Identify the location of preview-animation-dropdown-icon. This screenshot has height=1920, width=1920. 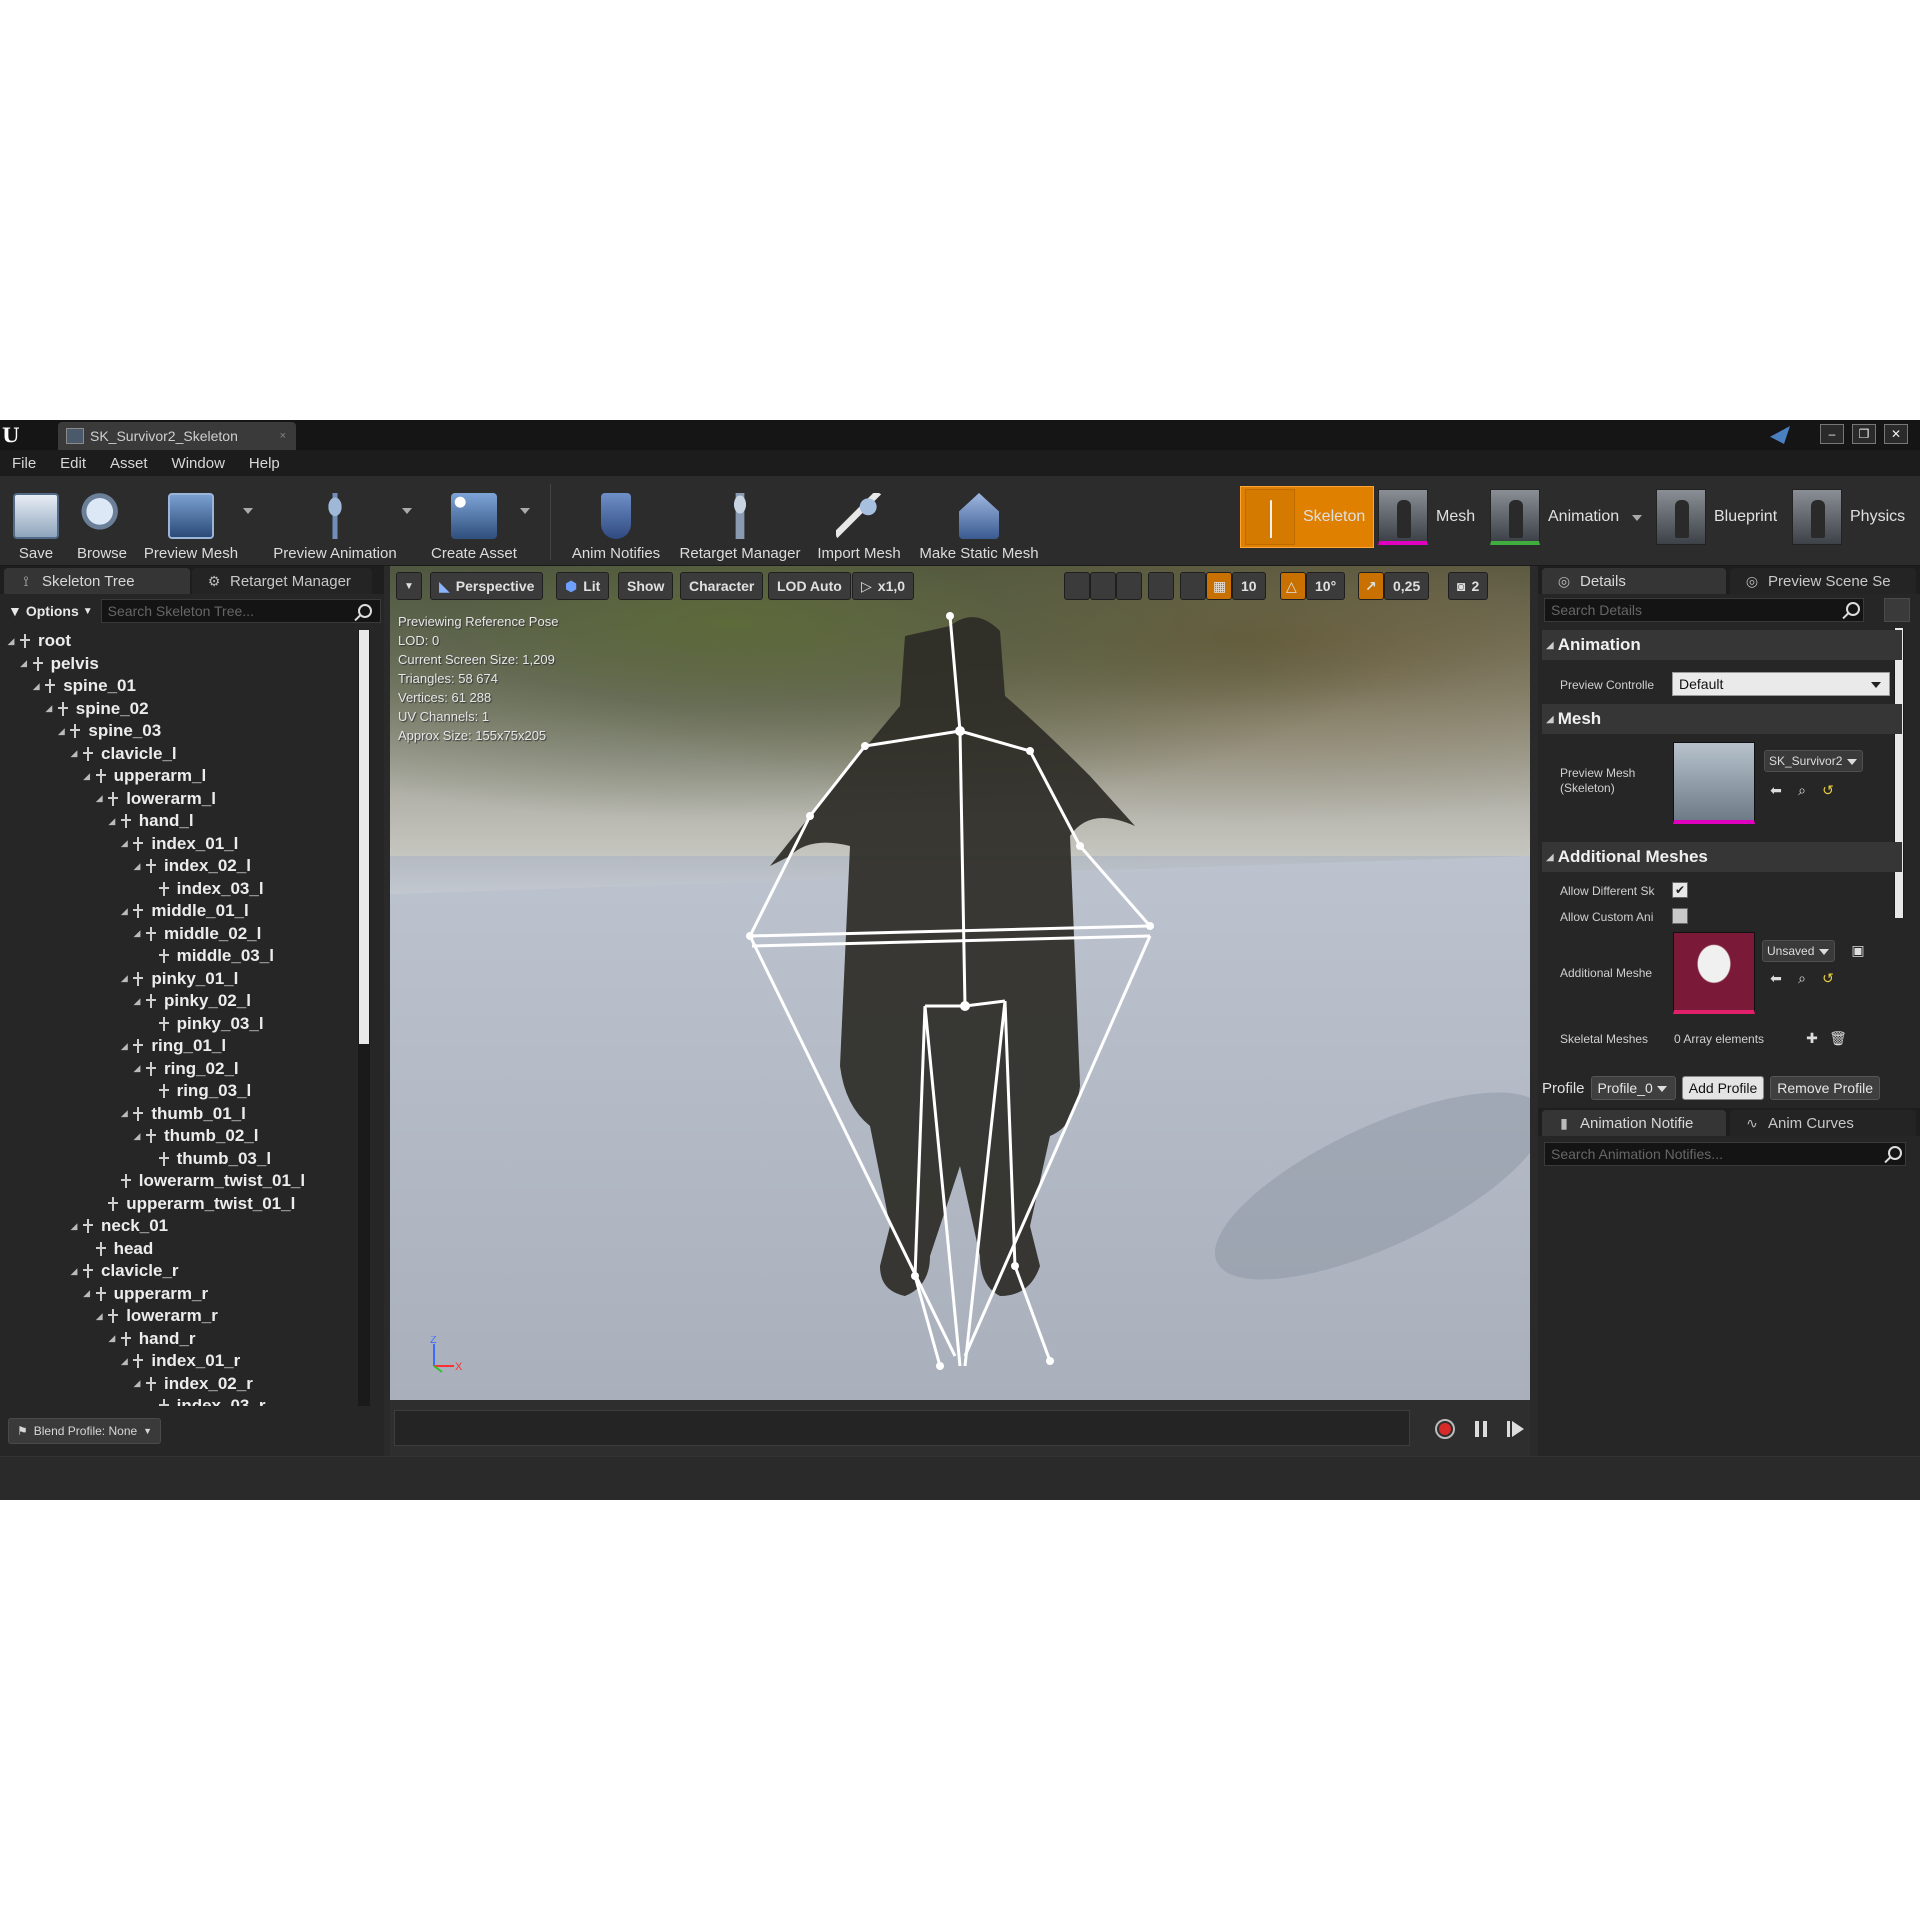
(407, 511).